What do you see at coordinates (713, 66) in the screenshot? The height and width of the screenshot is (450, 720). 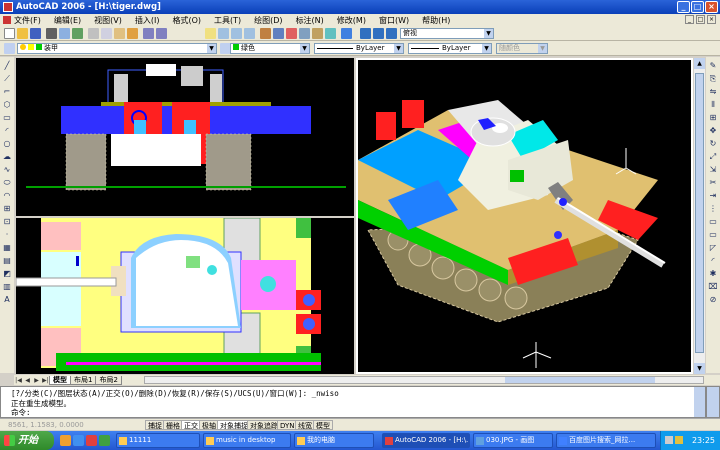 I see `erase-icon: ✎` at bounding box center [713, 66].